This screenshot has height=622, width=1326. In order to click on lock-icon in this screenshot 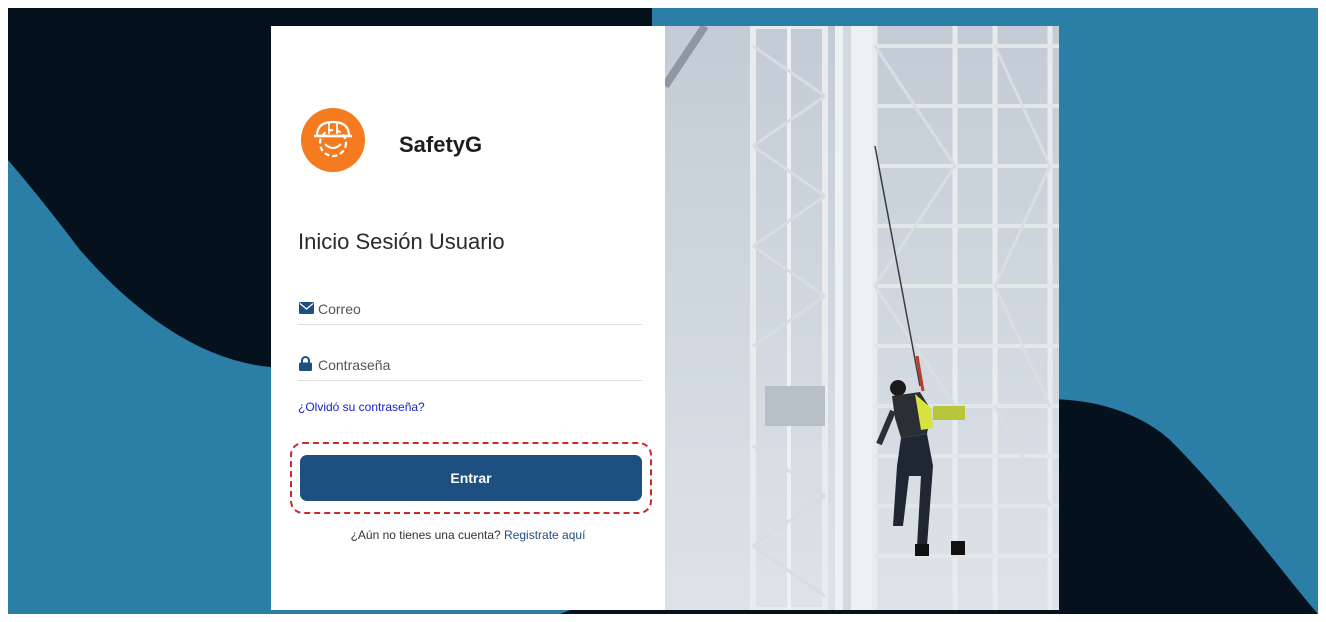, I will do `click(305, 363)`.